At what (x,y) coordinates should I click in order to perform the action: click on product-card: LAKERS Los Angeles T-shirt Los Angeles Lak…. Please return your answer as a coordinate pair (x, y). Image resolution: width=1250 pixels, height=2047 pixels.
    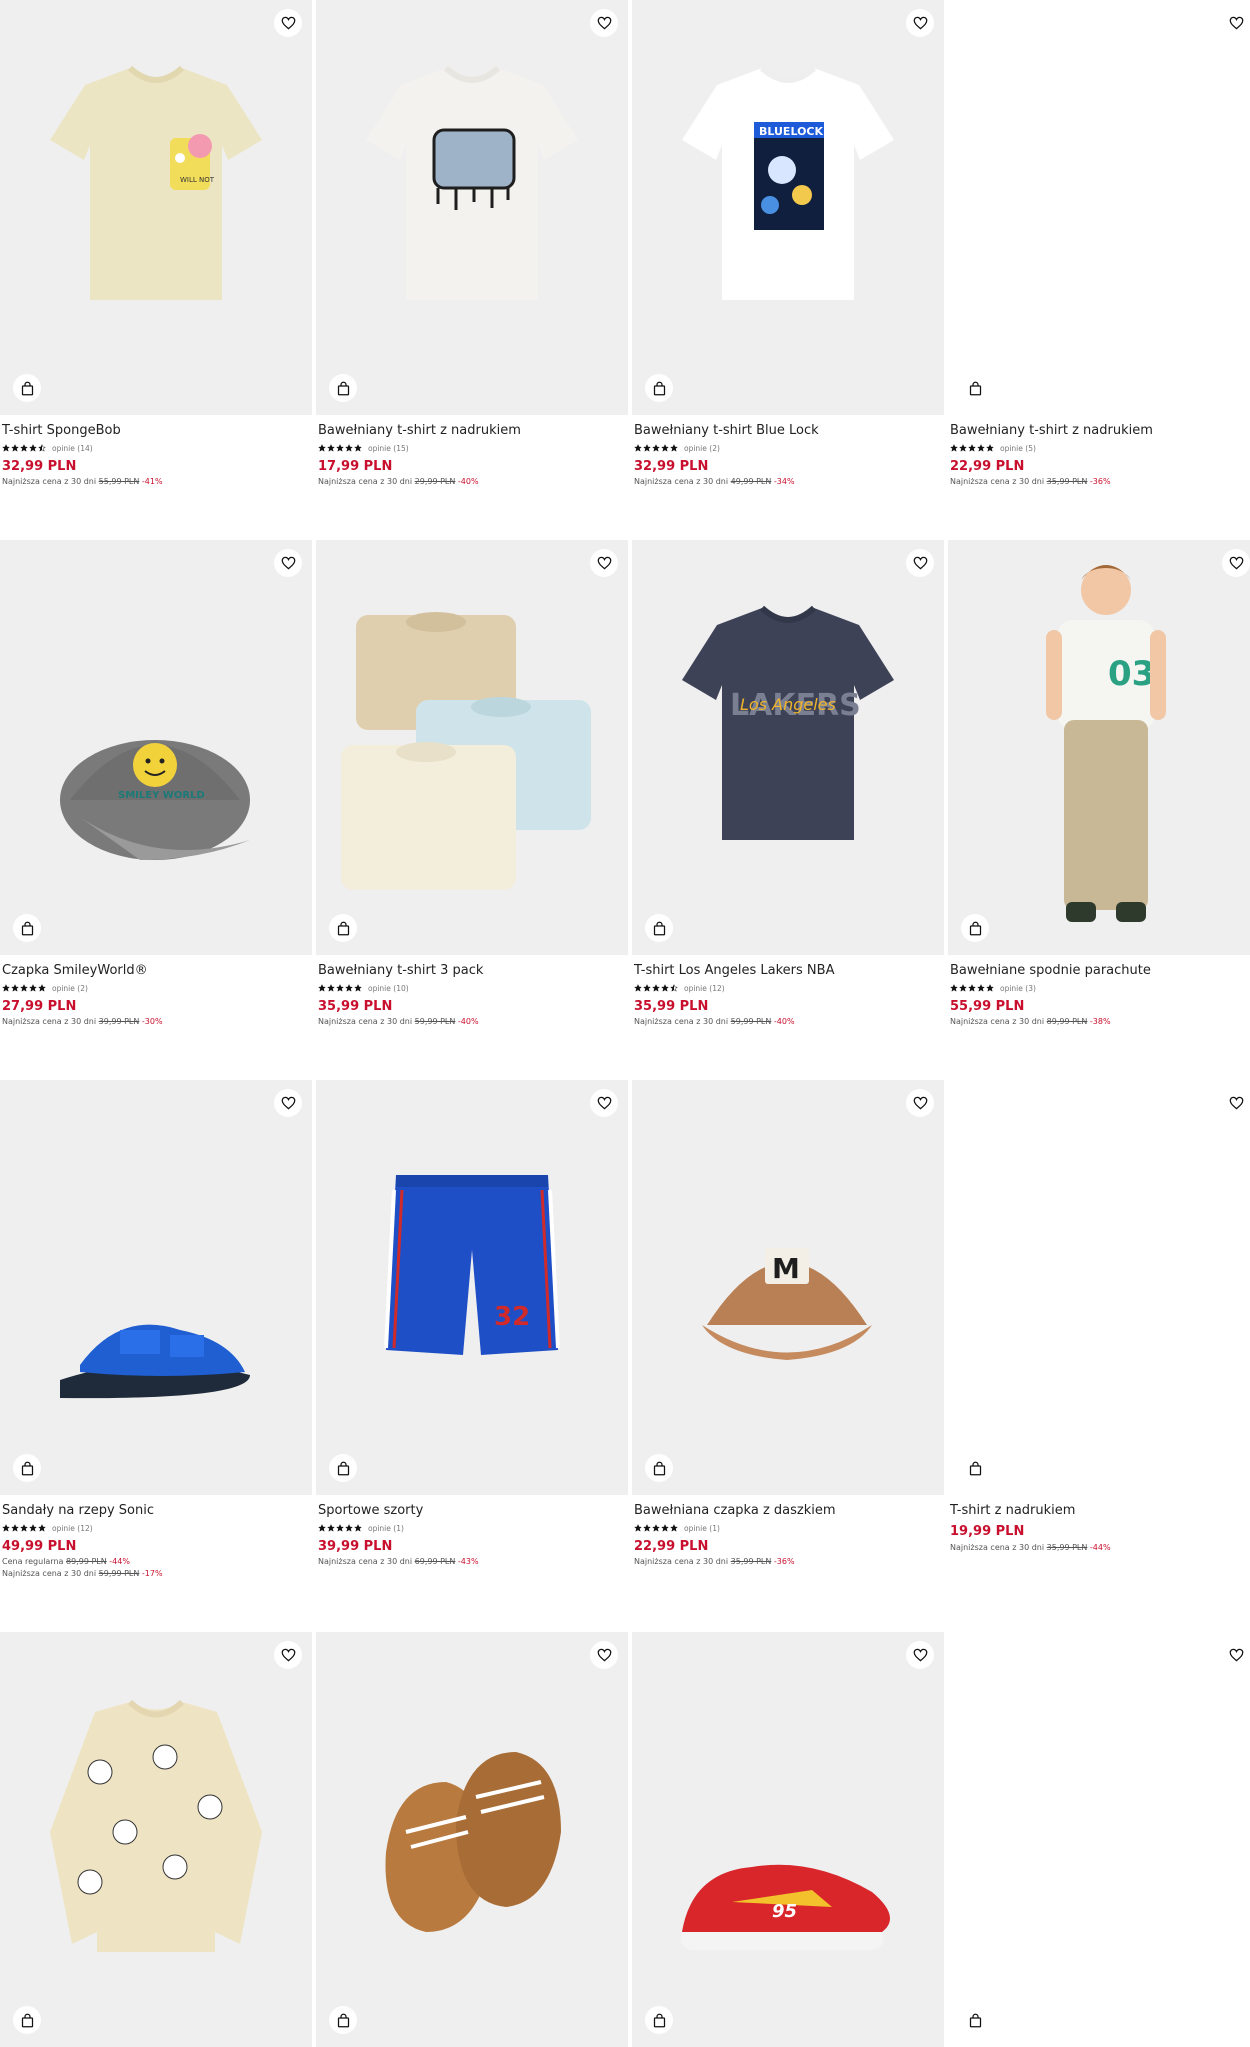
    Looking at the image, I should click on (788, 800).